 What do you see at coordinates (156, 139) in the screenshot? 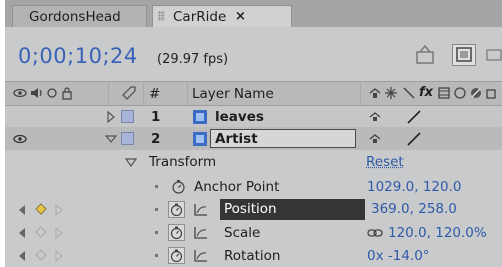
I see `layer-number: 2` at bounding box center [156, 139].